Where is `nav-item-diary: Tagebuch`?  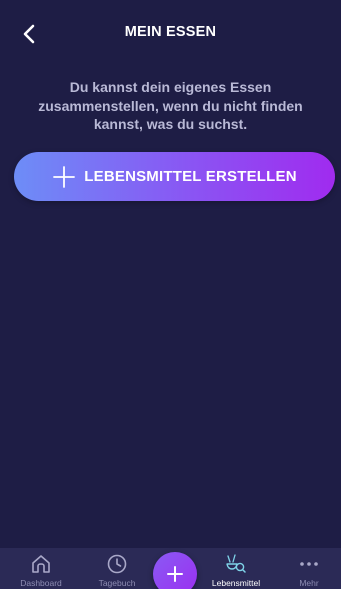 nav-item-diary: Tagebuch is located at coordinates (117, 568).